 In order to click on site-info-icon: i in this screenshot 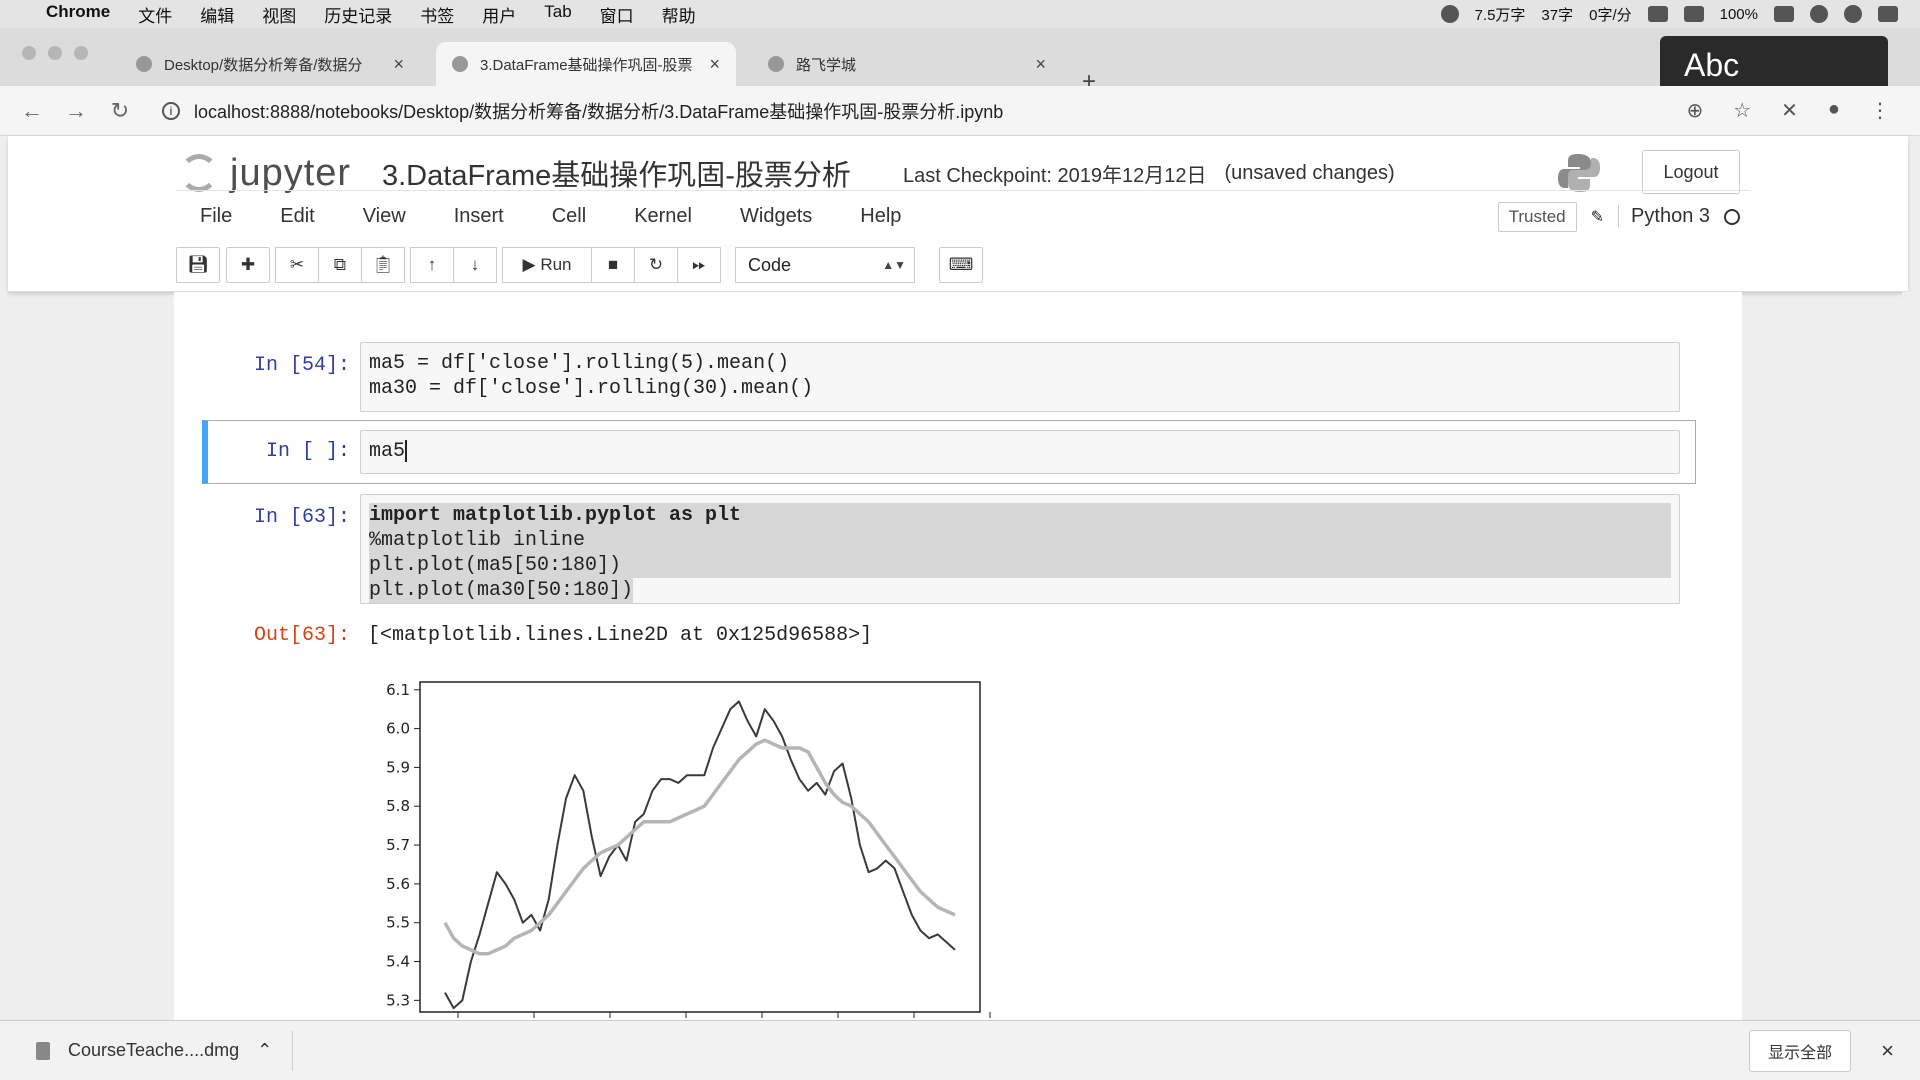, I will do `click(171, 110)`.